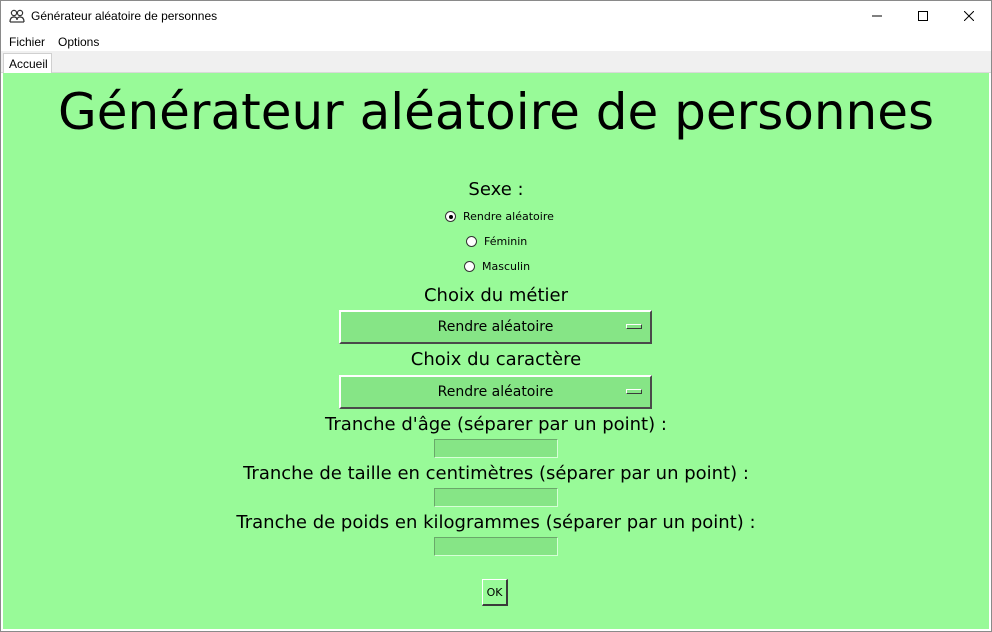 The width and height of the screenshot is (992, 632). What do you see at coordinates (495, 592) in the screenshot?
I see `ok-button: OK` at bounding box center [495, 592].